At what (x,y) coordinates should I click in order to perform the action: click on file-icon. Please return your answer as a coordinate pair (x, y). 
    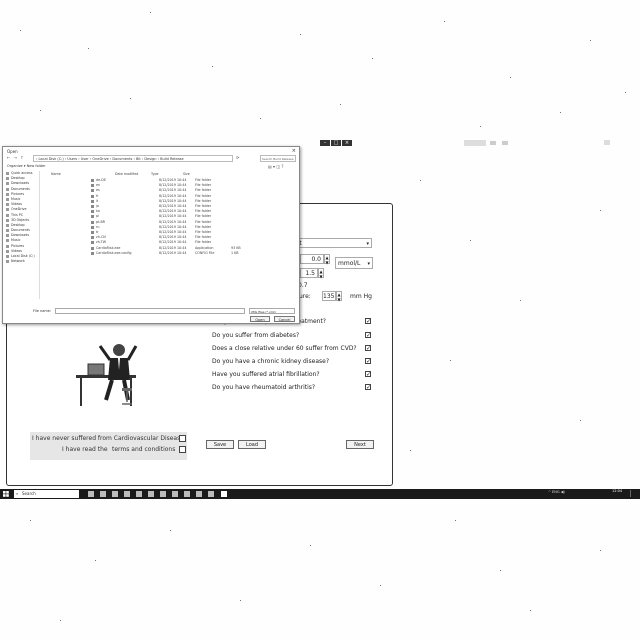
    Looking at the image, I should click on (92, 253).